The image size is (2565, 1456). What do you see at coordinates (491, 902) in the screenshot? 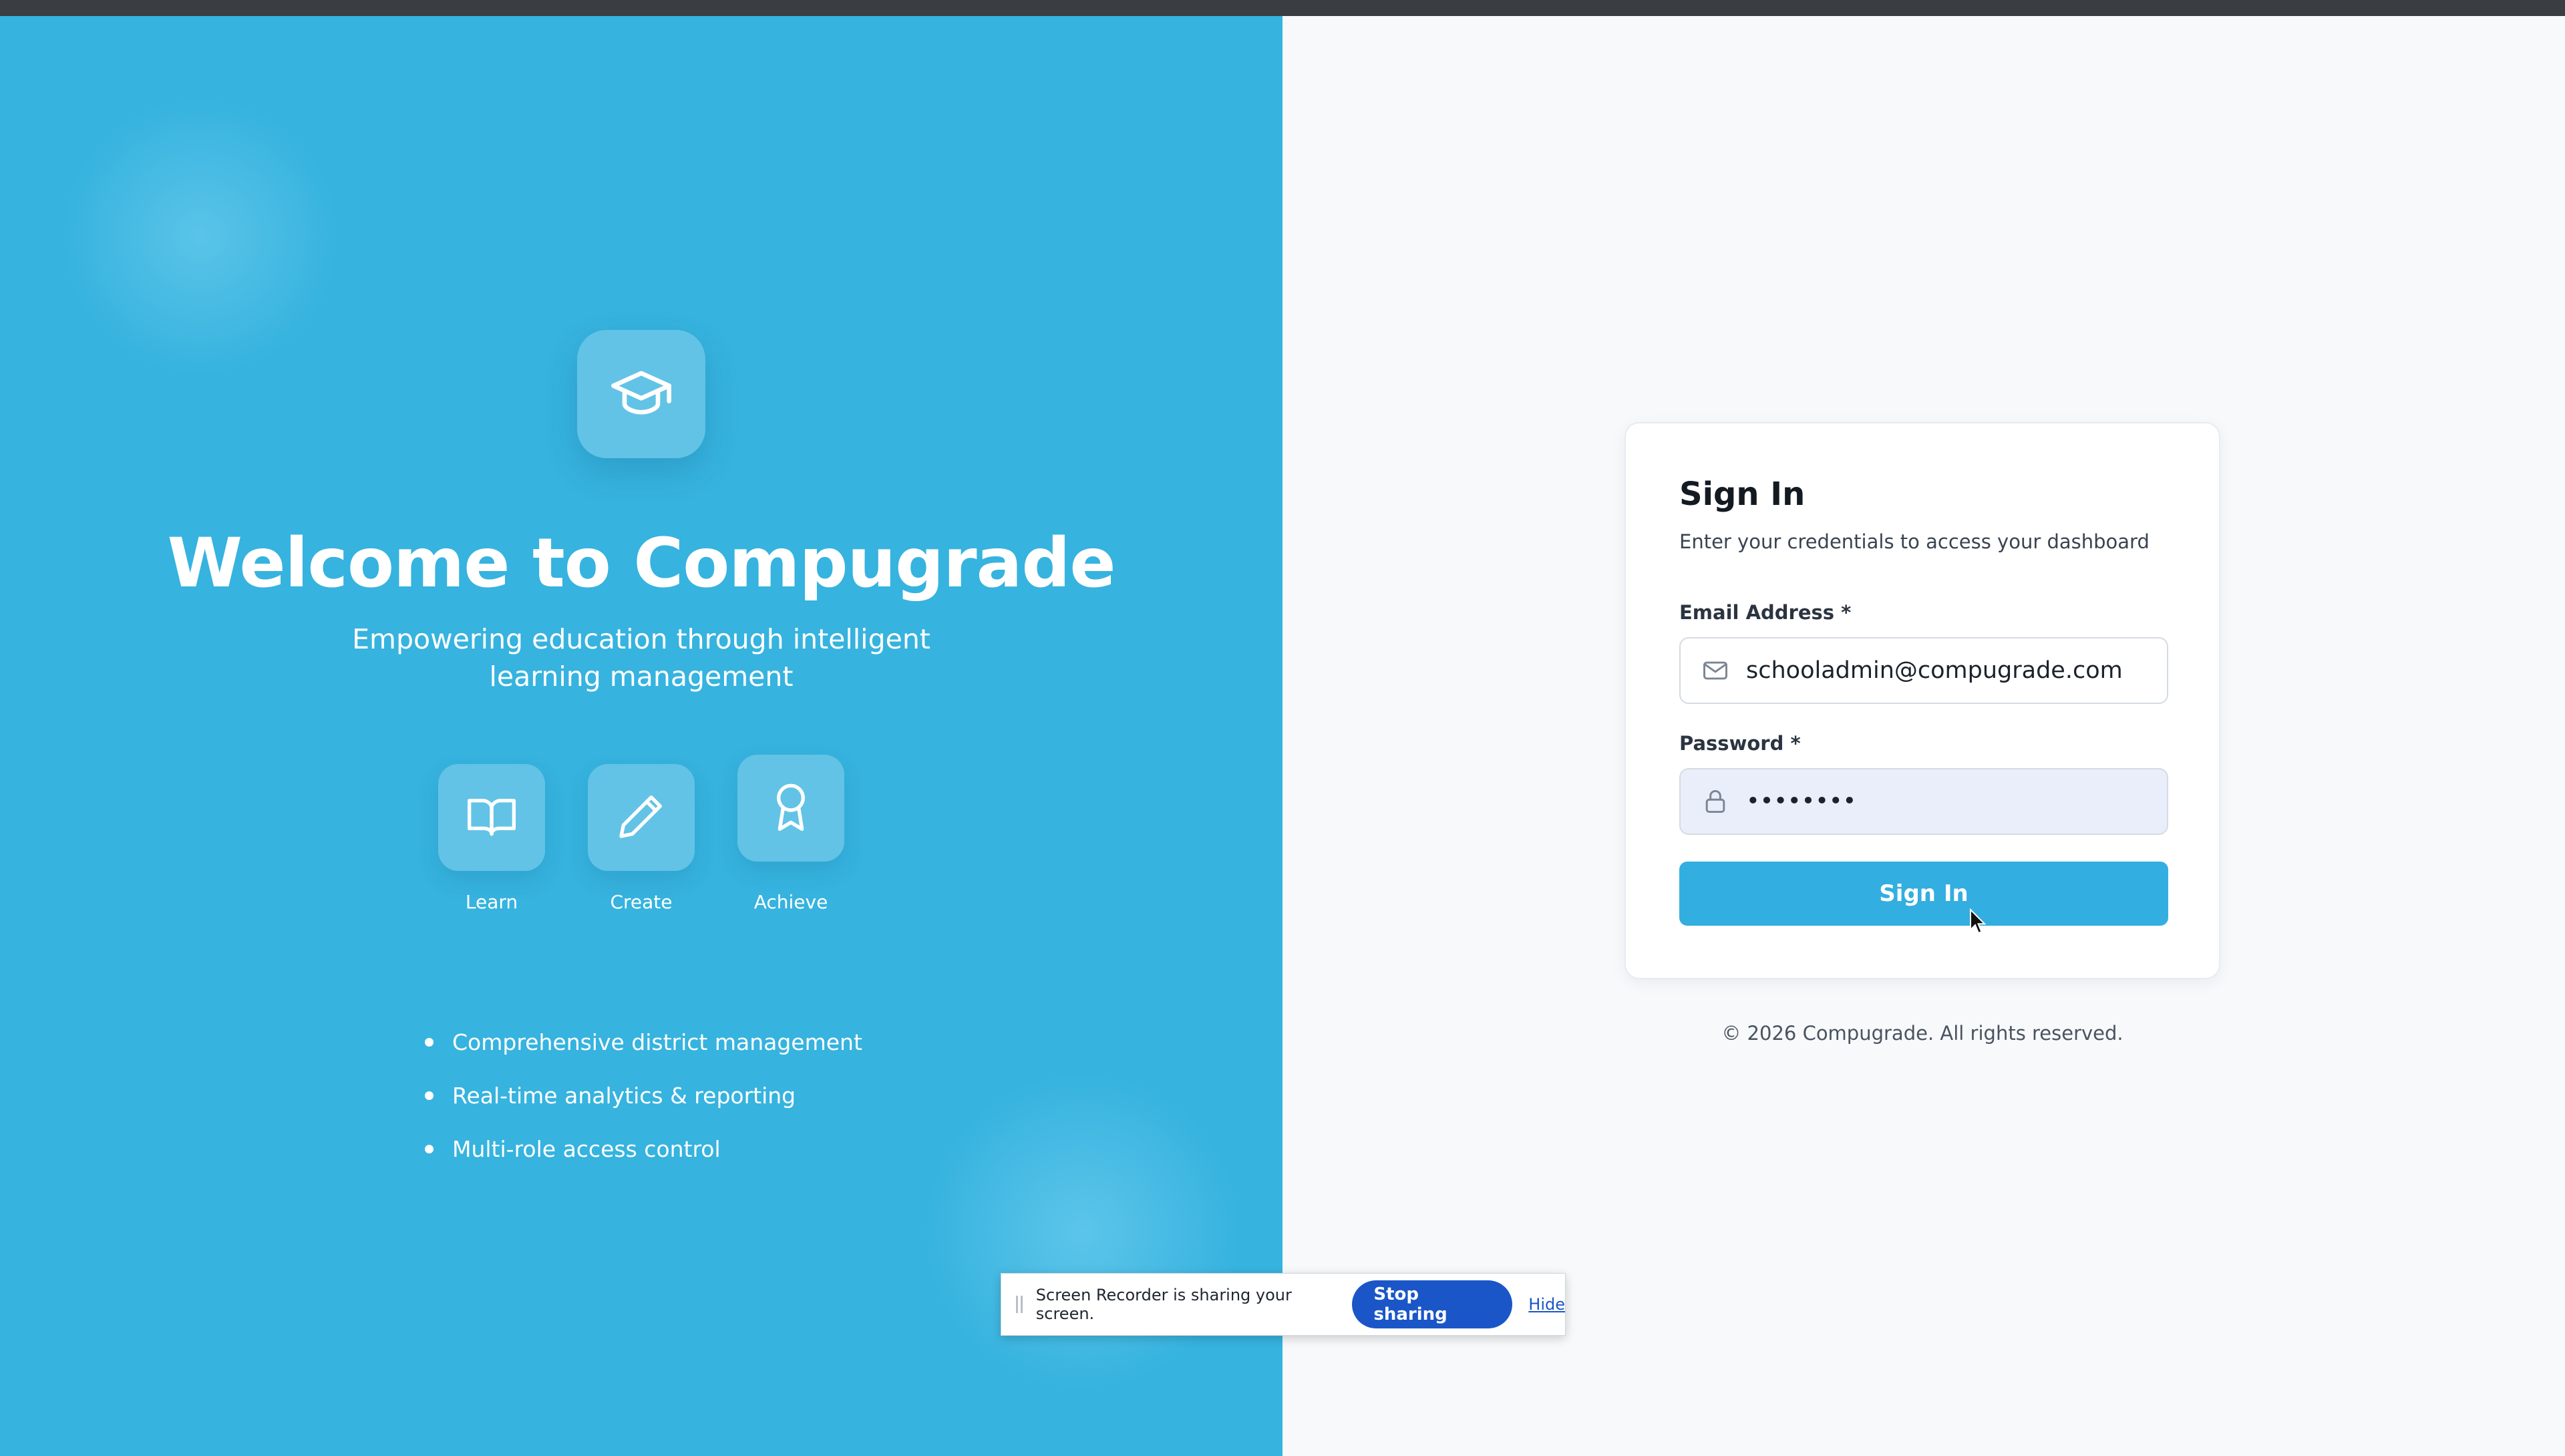
I see `feature-label: Learn` at bounding box center [491, 902].